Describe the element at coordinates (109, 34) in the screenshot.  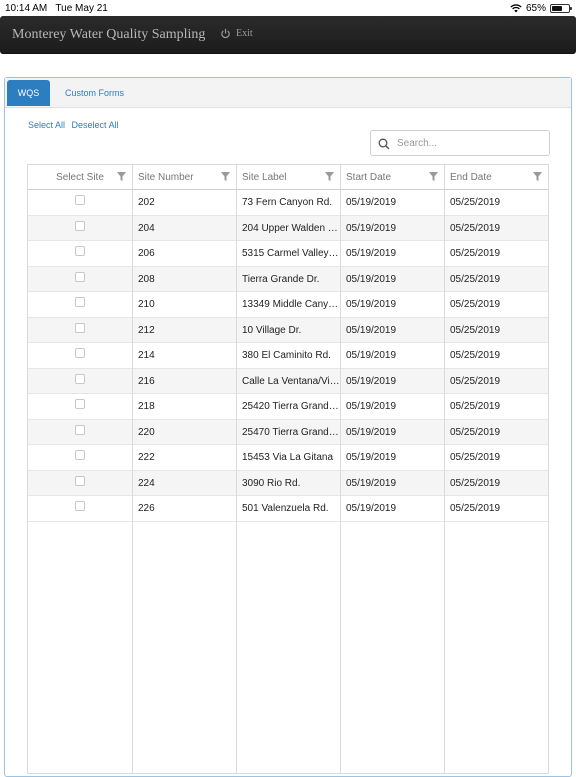
I see `app-title: Monterey Water Quality Sampling` at that location.